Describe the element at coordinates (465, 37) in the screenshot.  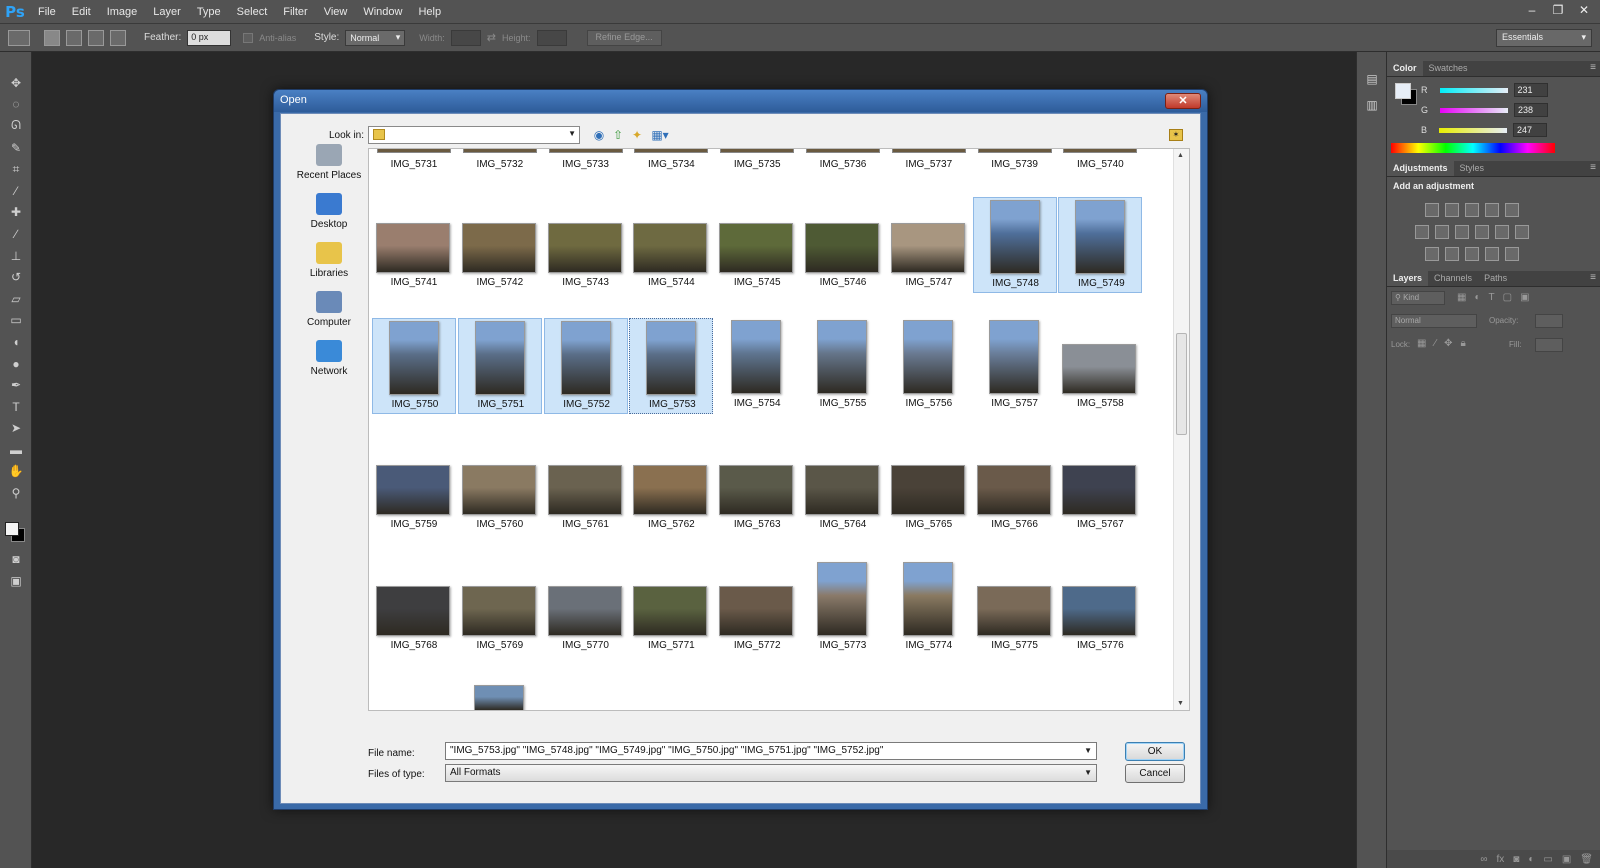
I see `width-input` at that location.